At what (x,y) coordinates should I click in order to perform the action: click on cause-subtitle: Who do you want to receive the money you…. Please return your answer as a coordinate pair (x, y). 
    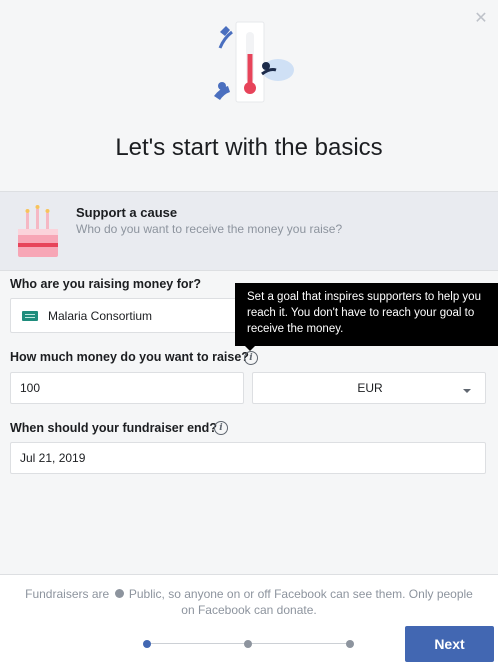
    Looking at the image, I should click on (209, 229).